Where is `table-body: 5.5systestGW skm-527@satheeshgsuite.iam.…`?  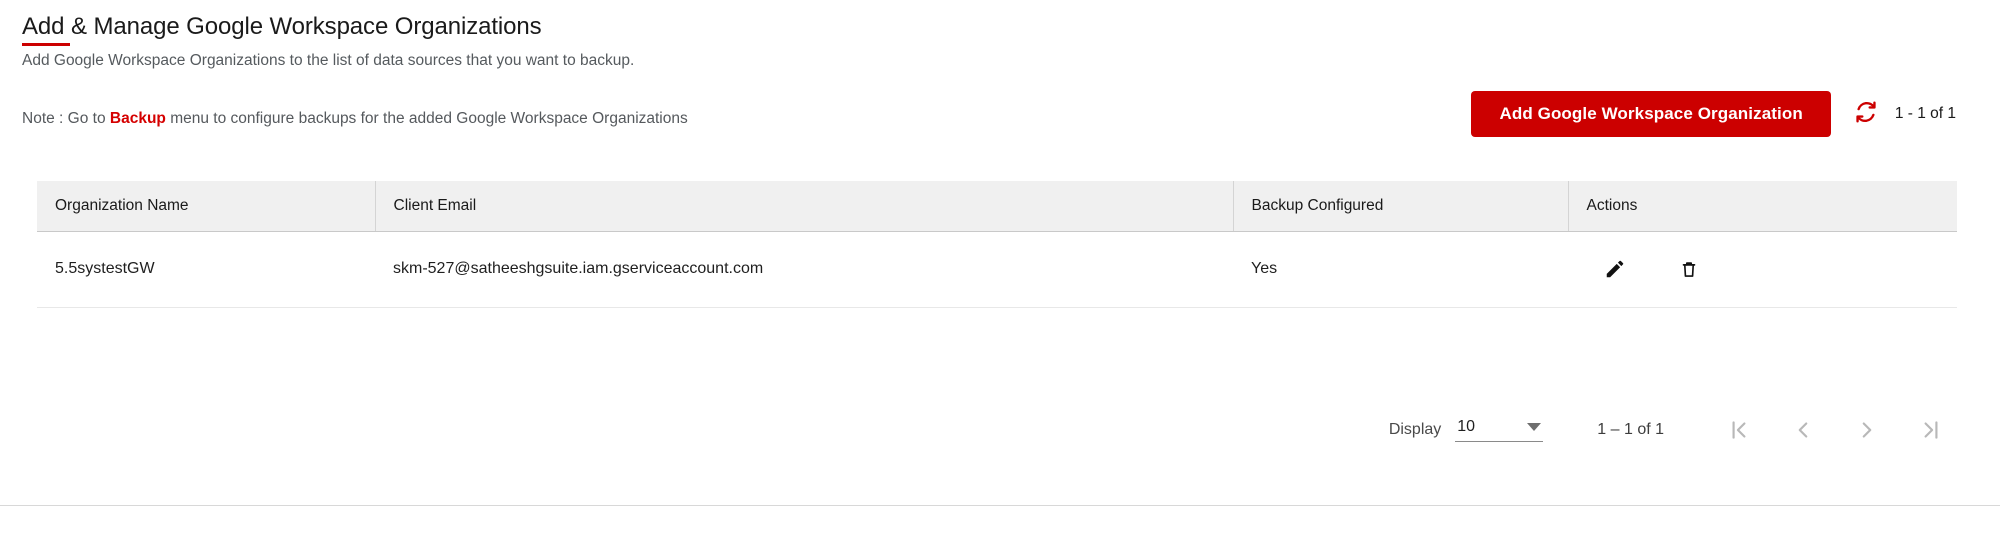 table-body: 5.5systestGW skm-527@satheeshgsuite.iam.… is located at coordinates (997, 269).